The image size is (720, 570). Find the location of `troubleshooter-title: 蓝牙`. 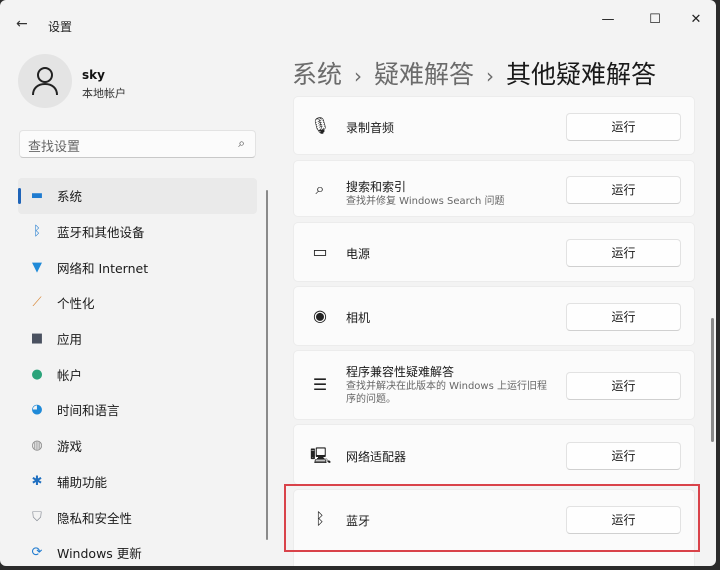

troubleshooter-title: 蓝牙 is located at coordinates (358, 521).